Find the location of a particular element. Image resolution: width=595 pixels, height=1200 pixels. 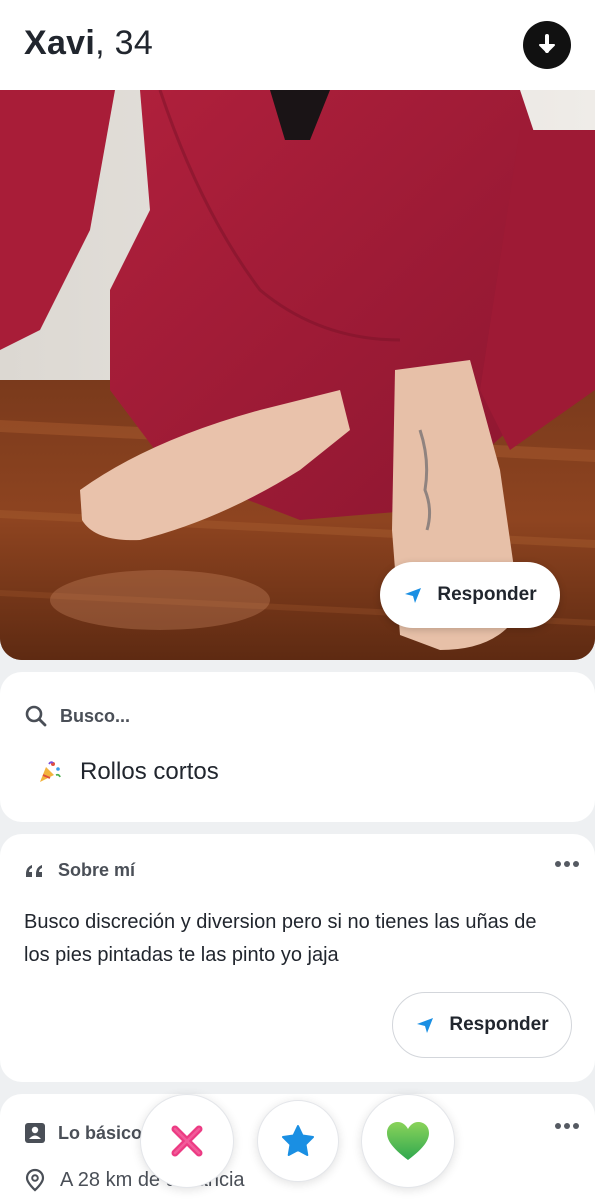

heart-icon is located at coordinates (408, 1141).